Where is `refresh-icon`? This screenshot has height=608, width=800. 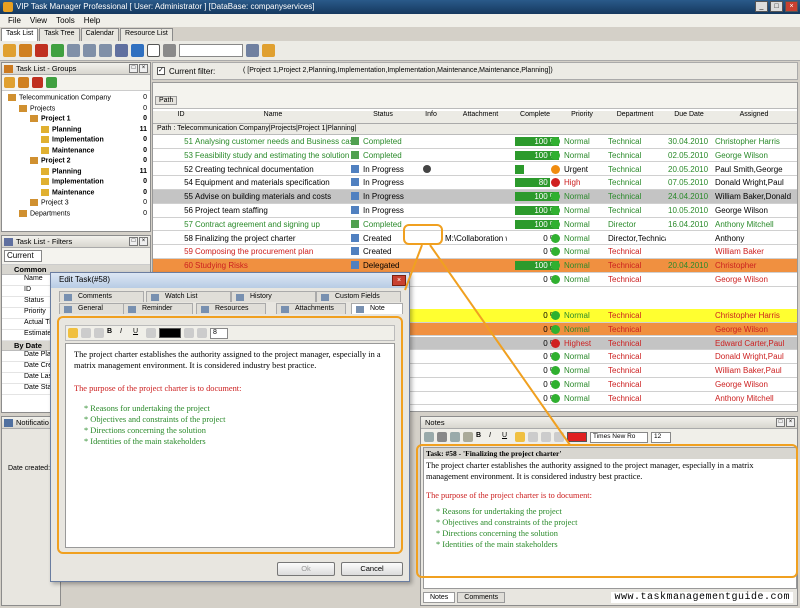
refresh-icon is located at coordinates (57, 50).